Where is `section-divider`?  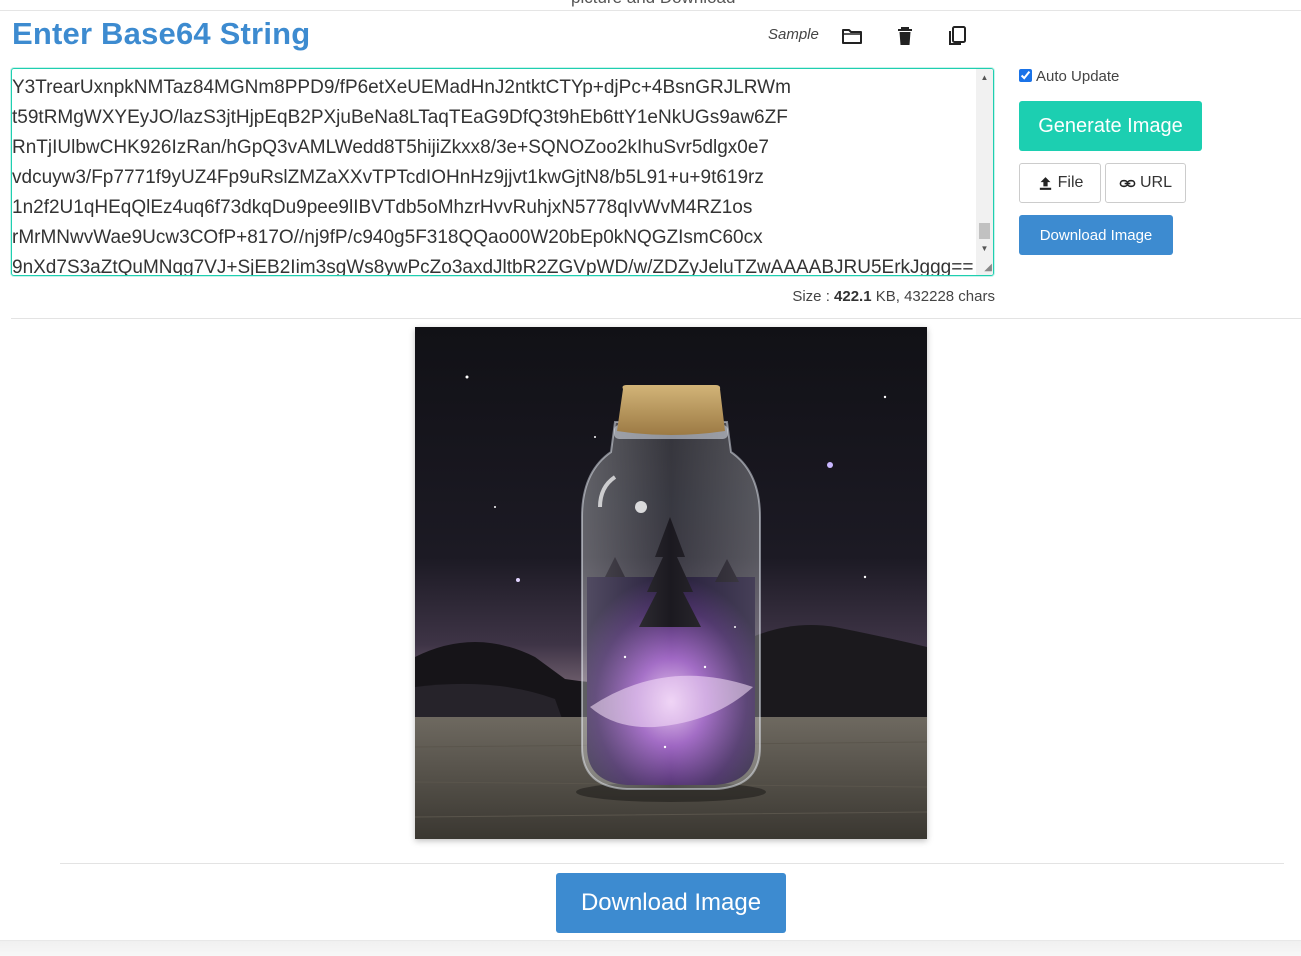
section-divider is located at coordinates (656, 318).